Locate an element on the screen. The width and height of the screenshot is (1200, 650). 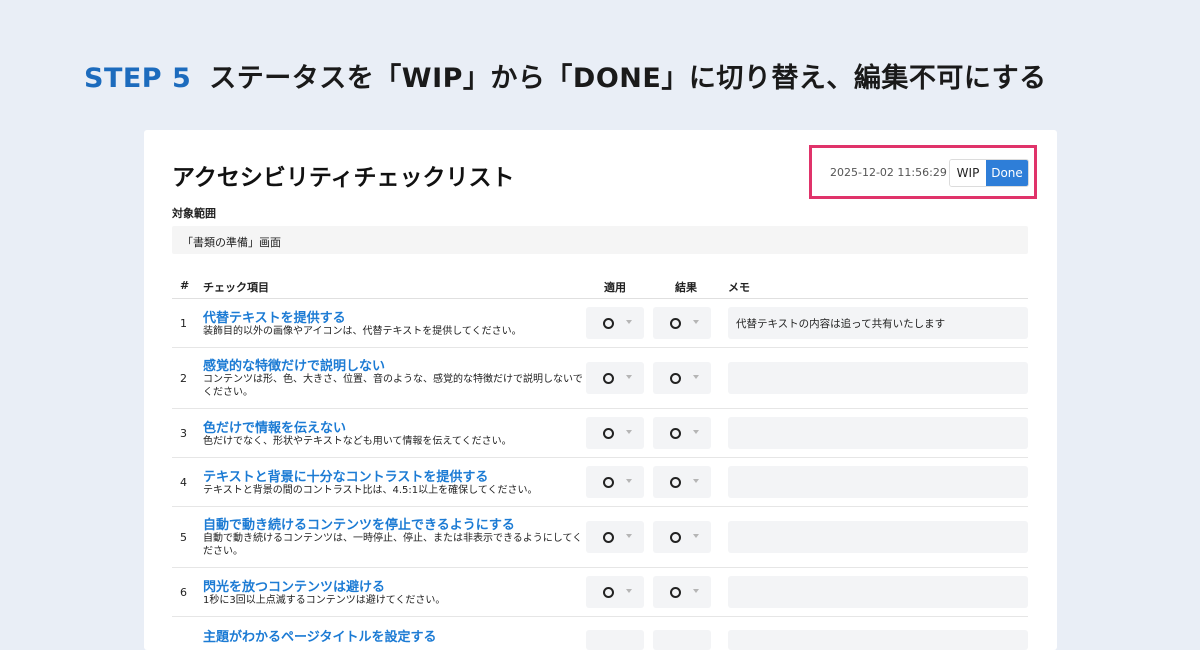
row-description: 色だけでなく、形状やテキストなども用いて情報を伝えてください。 is located at coordinates (357, 441).